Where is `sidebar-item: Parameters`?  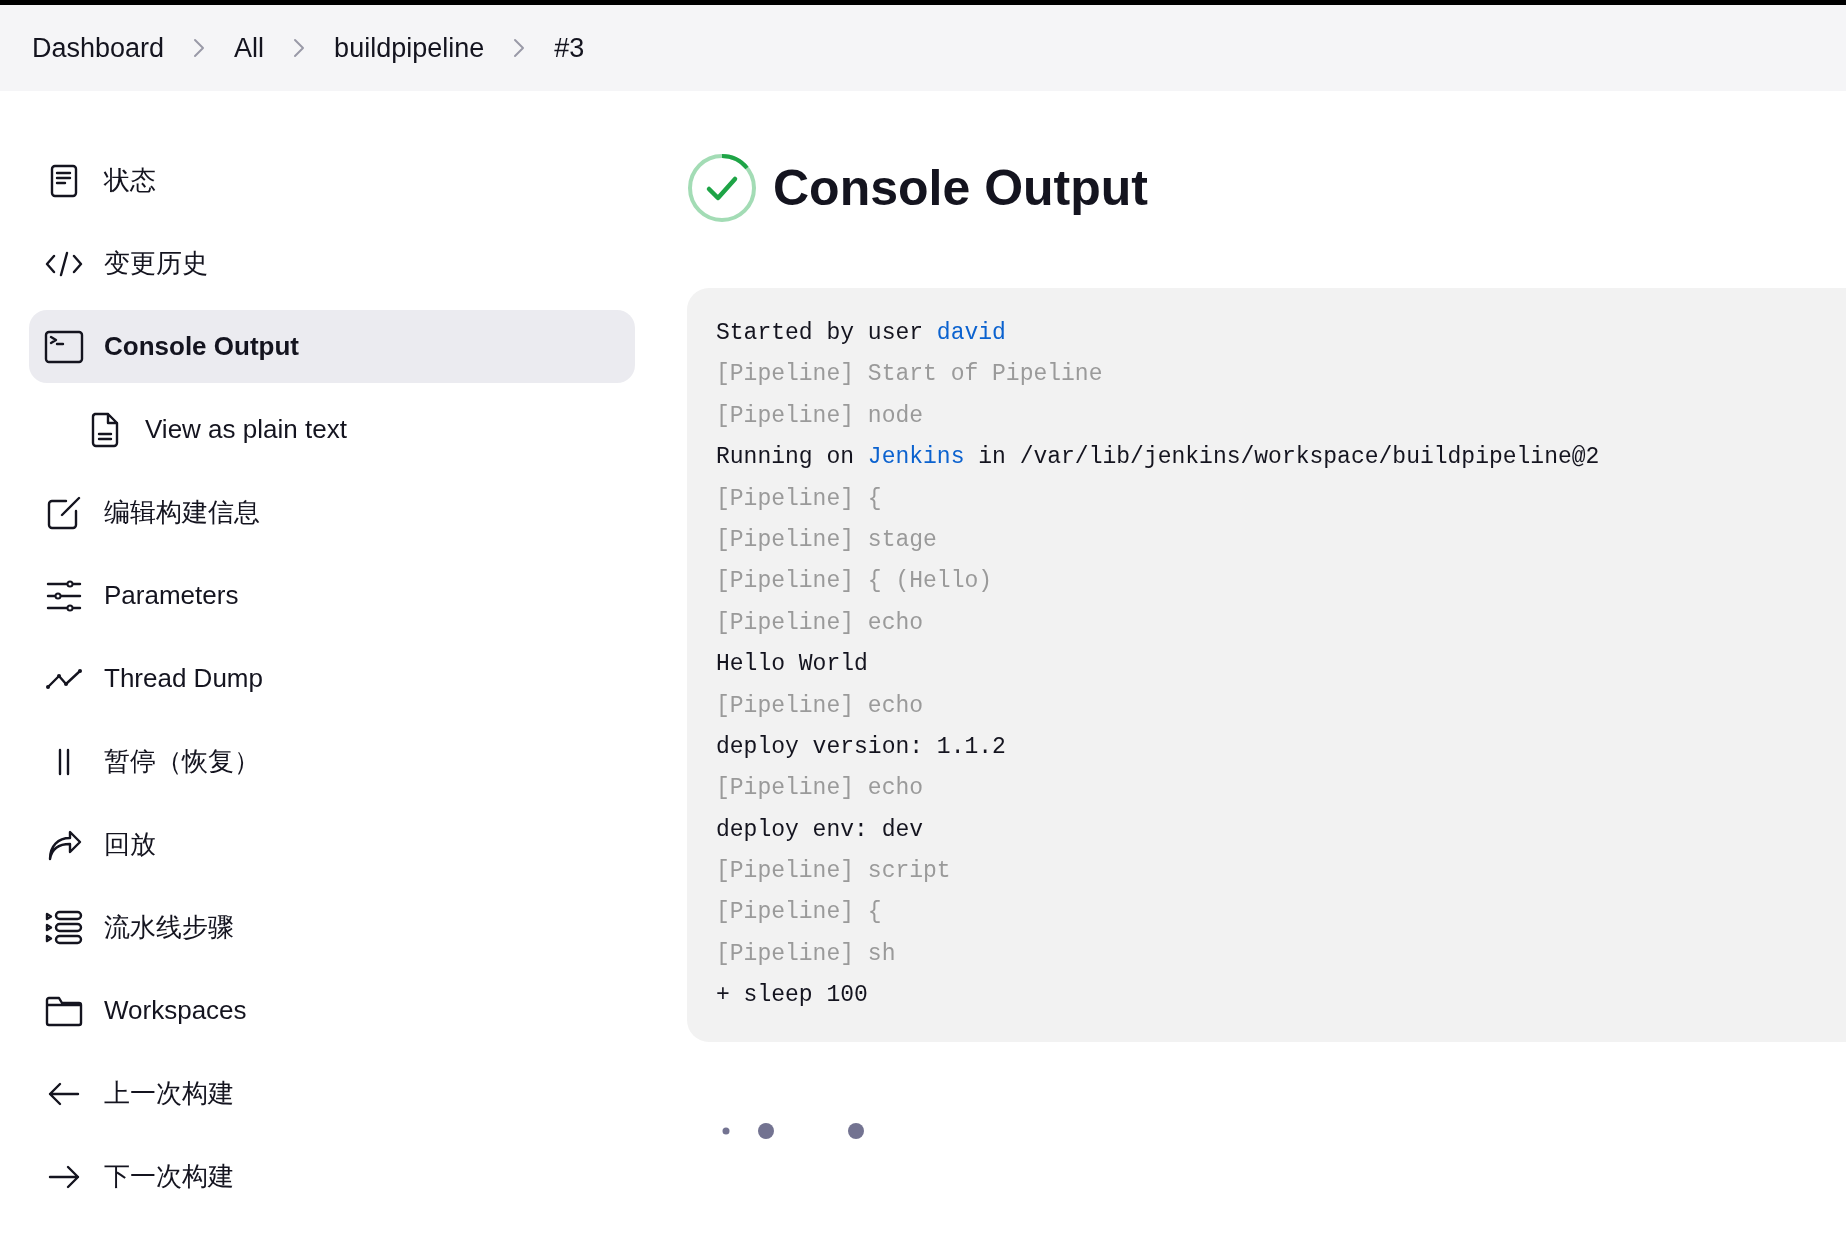 sidebar-item: Parameters is located at coordinates (332, 595).